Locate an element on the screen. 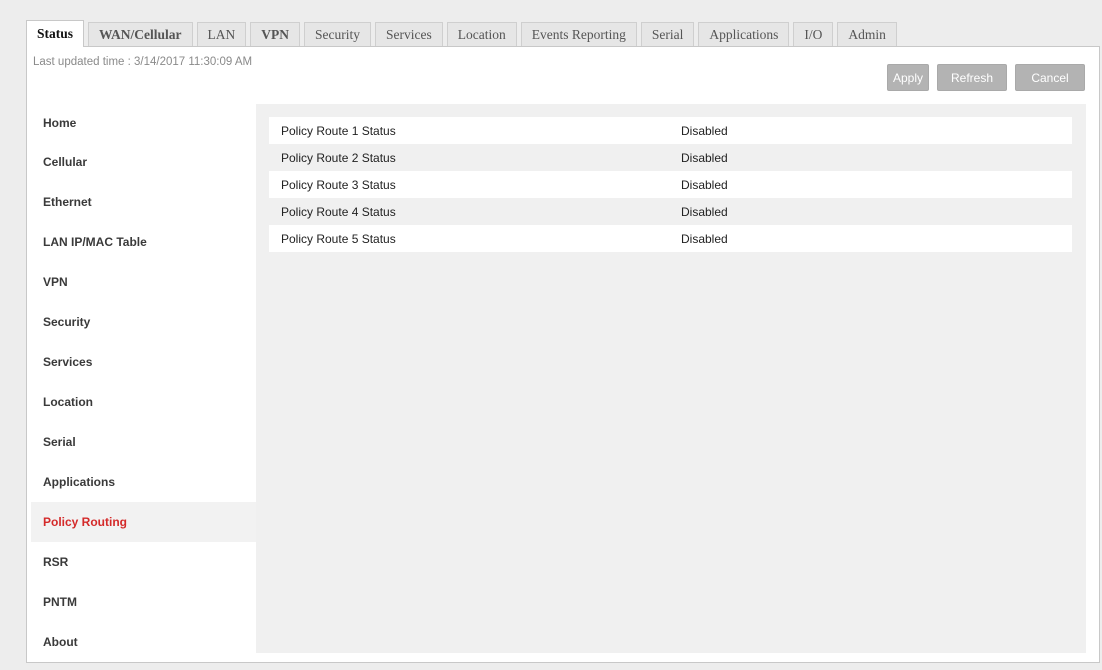 The width and height of the screenshot is (1102, 670). cancel-button: Cancel is located at coordinates (1050, 77).